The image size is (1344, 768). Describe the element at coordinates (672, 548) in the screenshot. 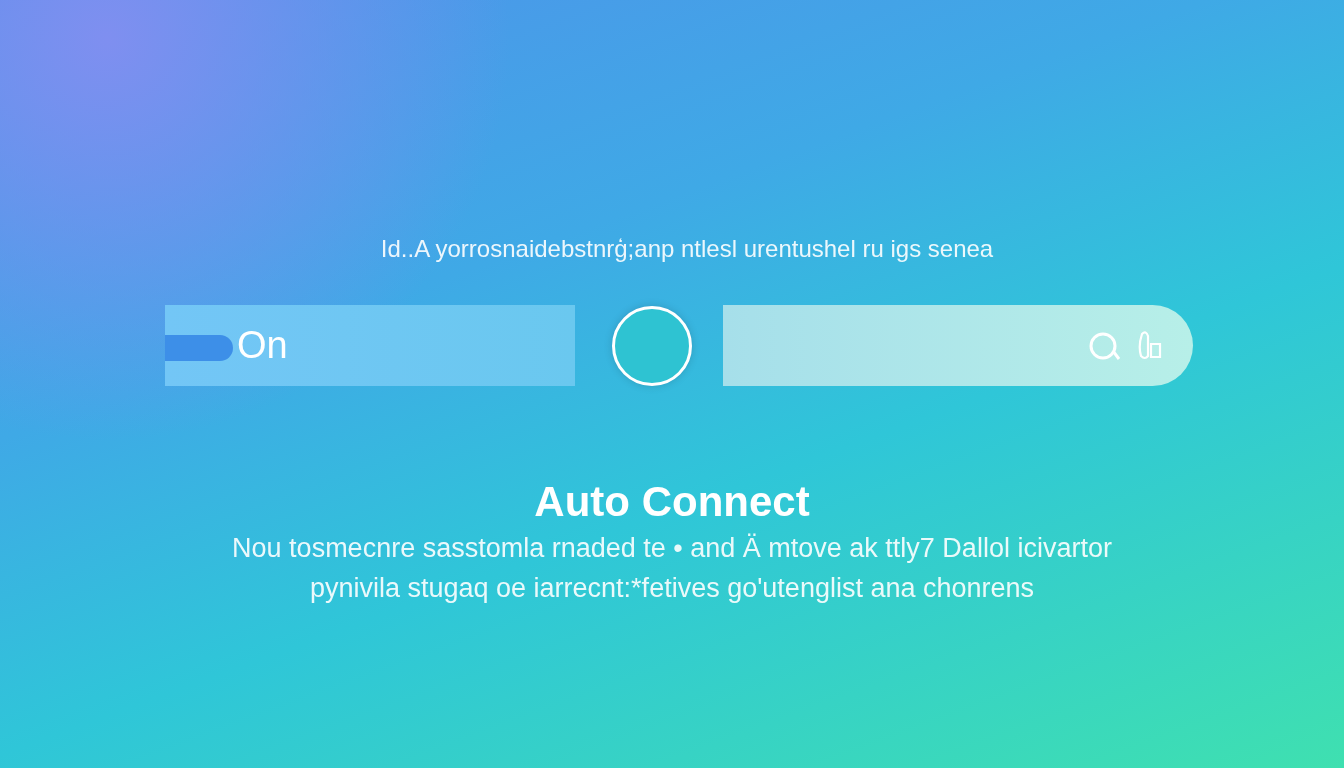

I see `description-text: Nou tosmecnre sasstomla rnaded te • and Ä mtove ak ttly7 Dallol icivartor` at that location.